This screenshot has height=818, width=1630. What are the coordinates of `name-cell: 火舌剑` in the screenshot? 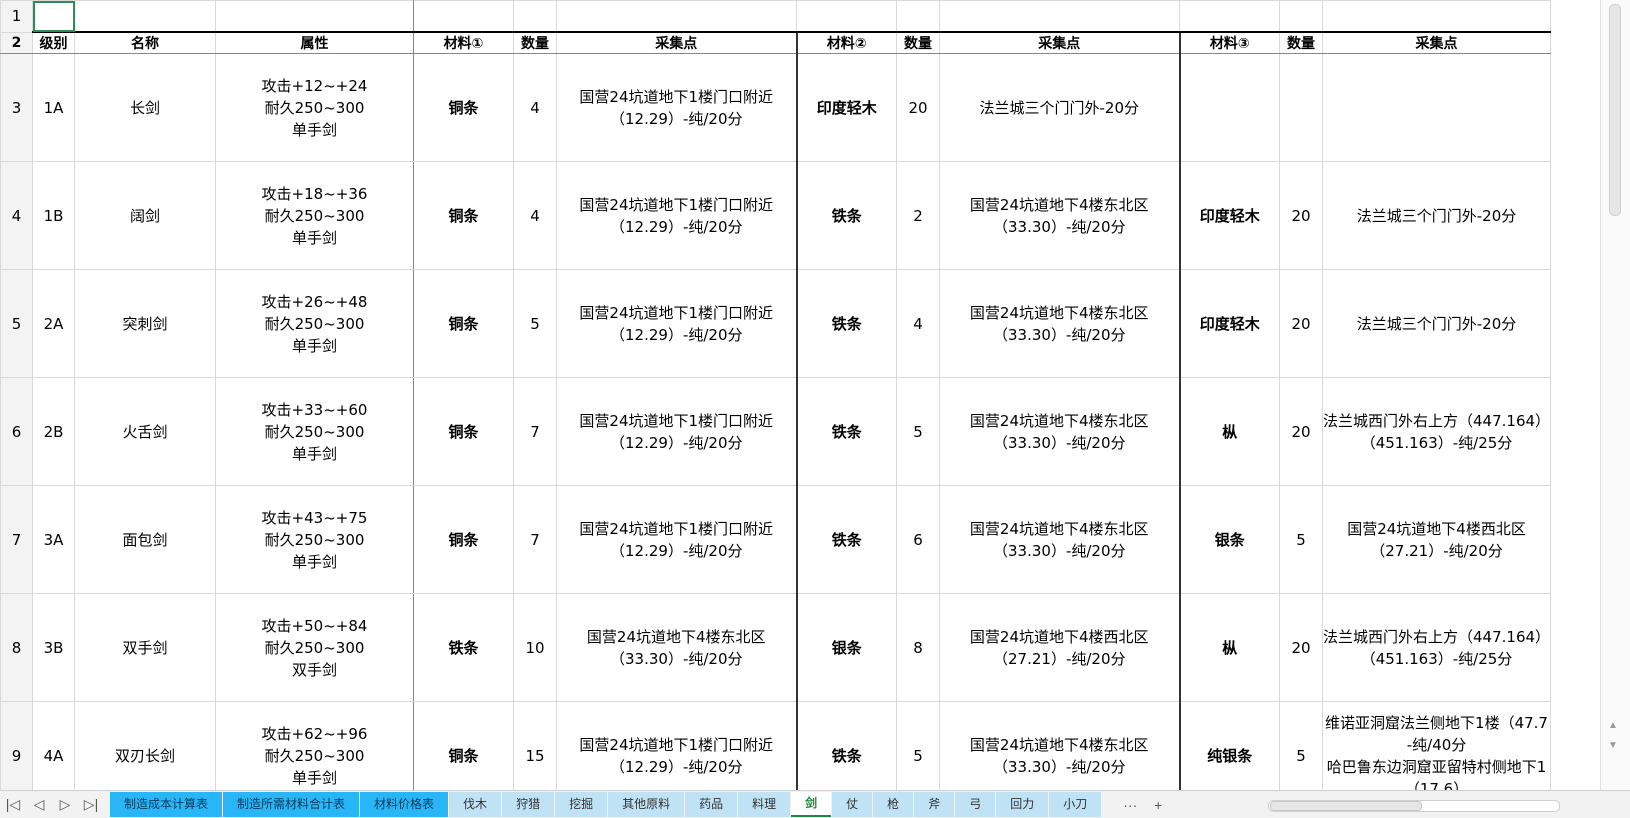 It's located at (145, 431).